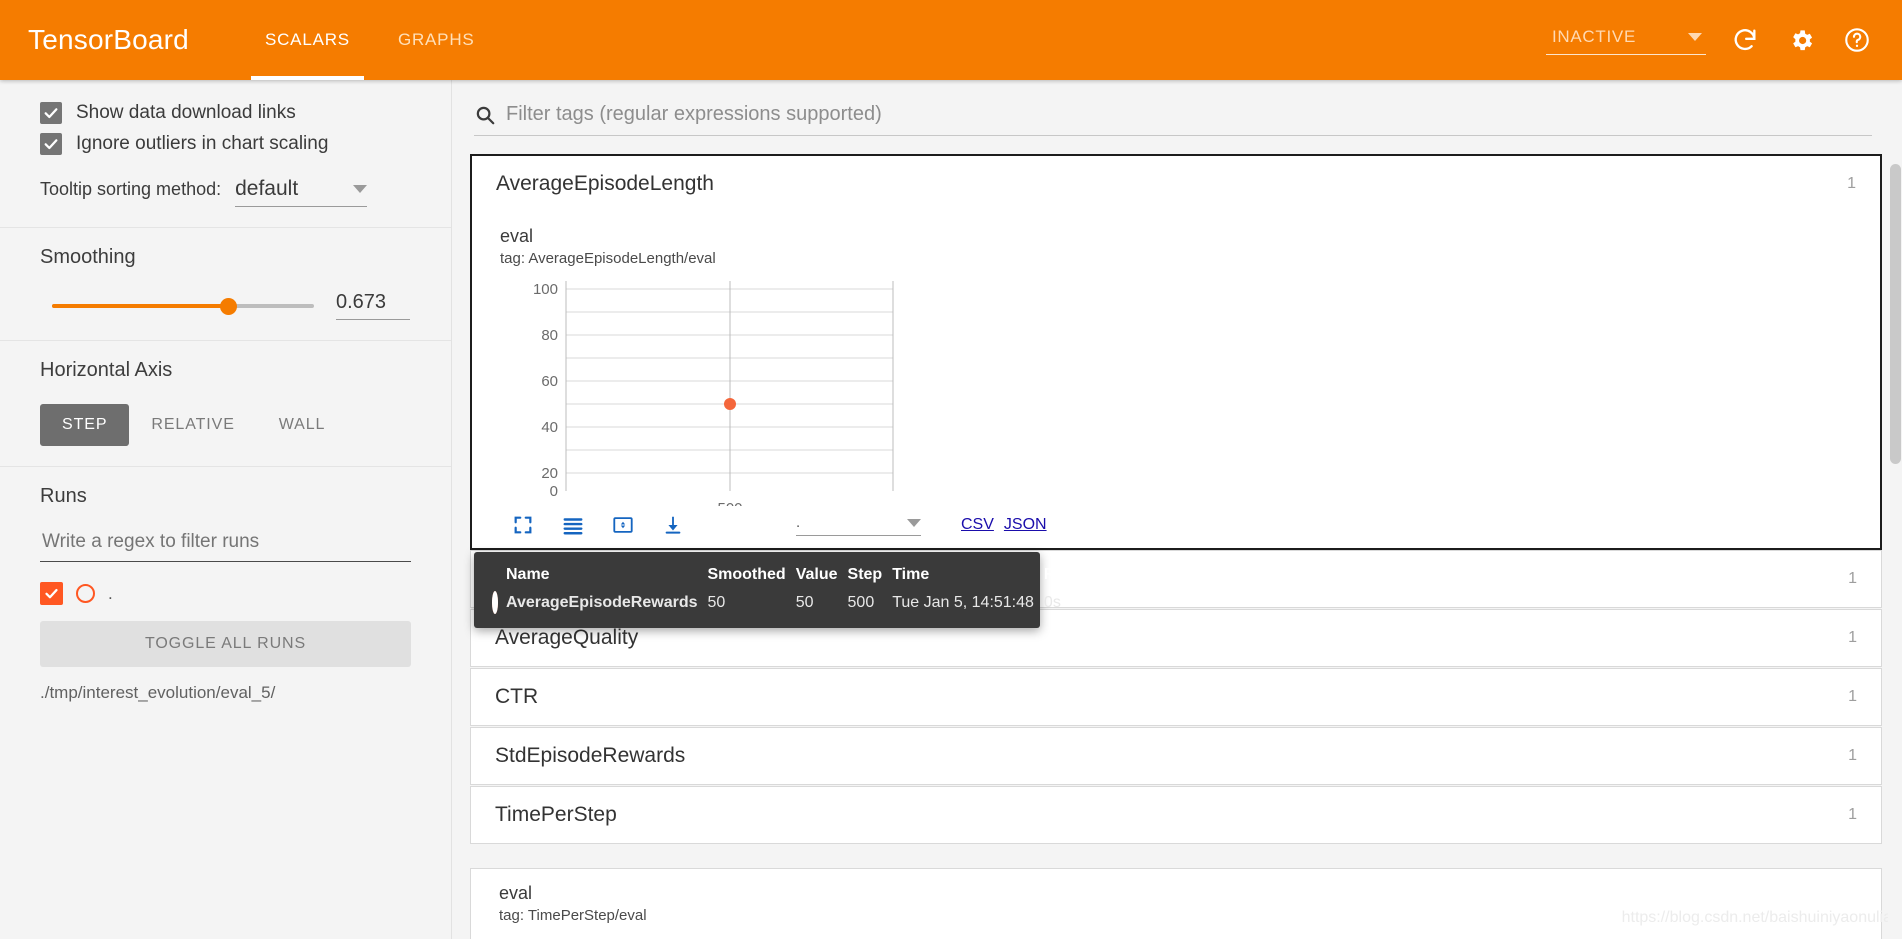  Describe the element at coordinates (798, 522) in the screenshot. I see `chart-run-select-value: .` at that location.